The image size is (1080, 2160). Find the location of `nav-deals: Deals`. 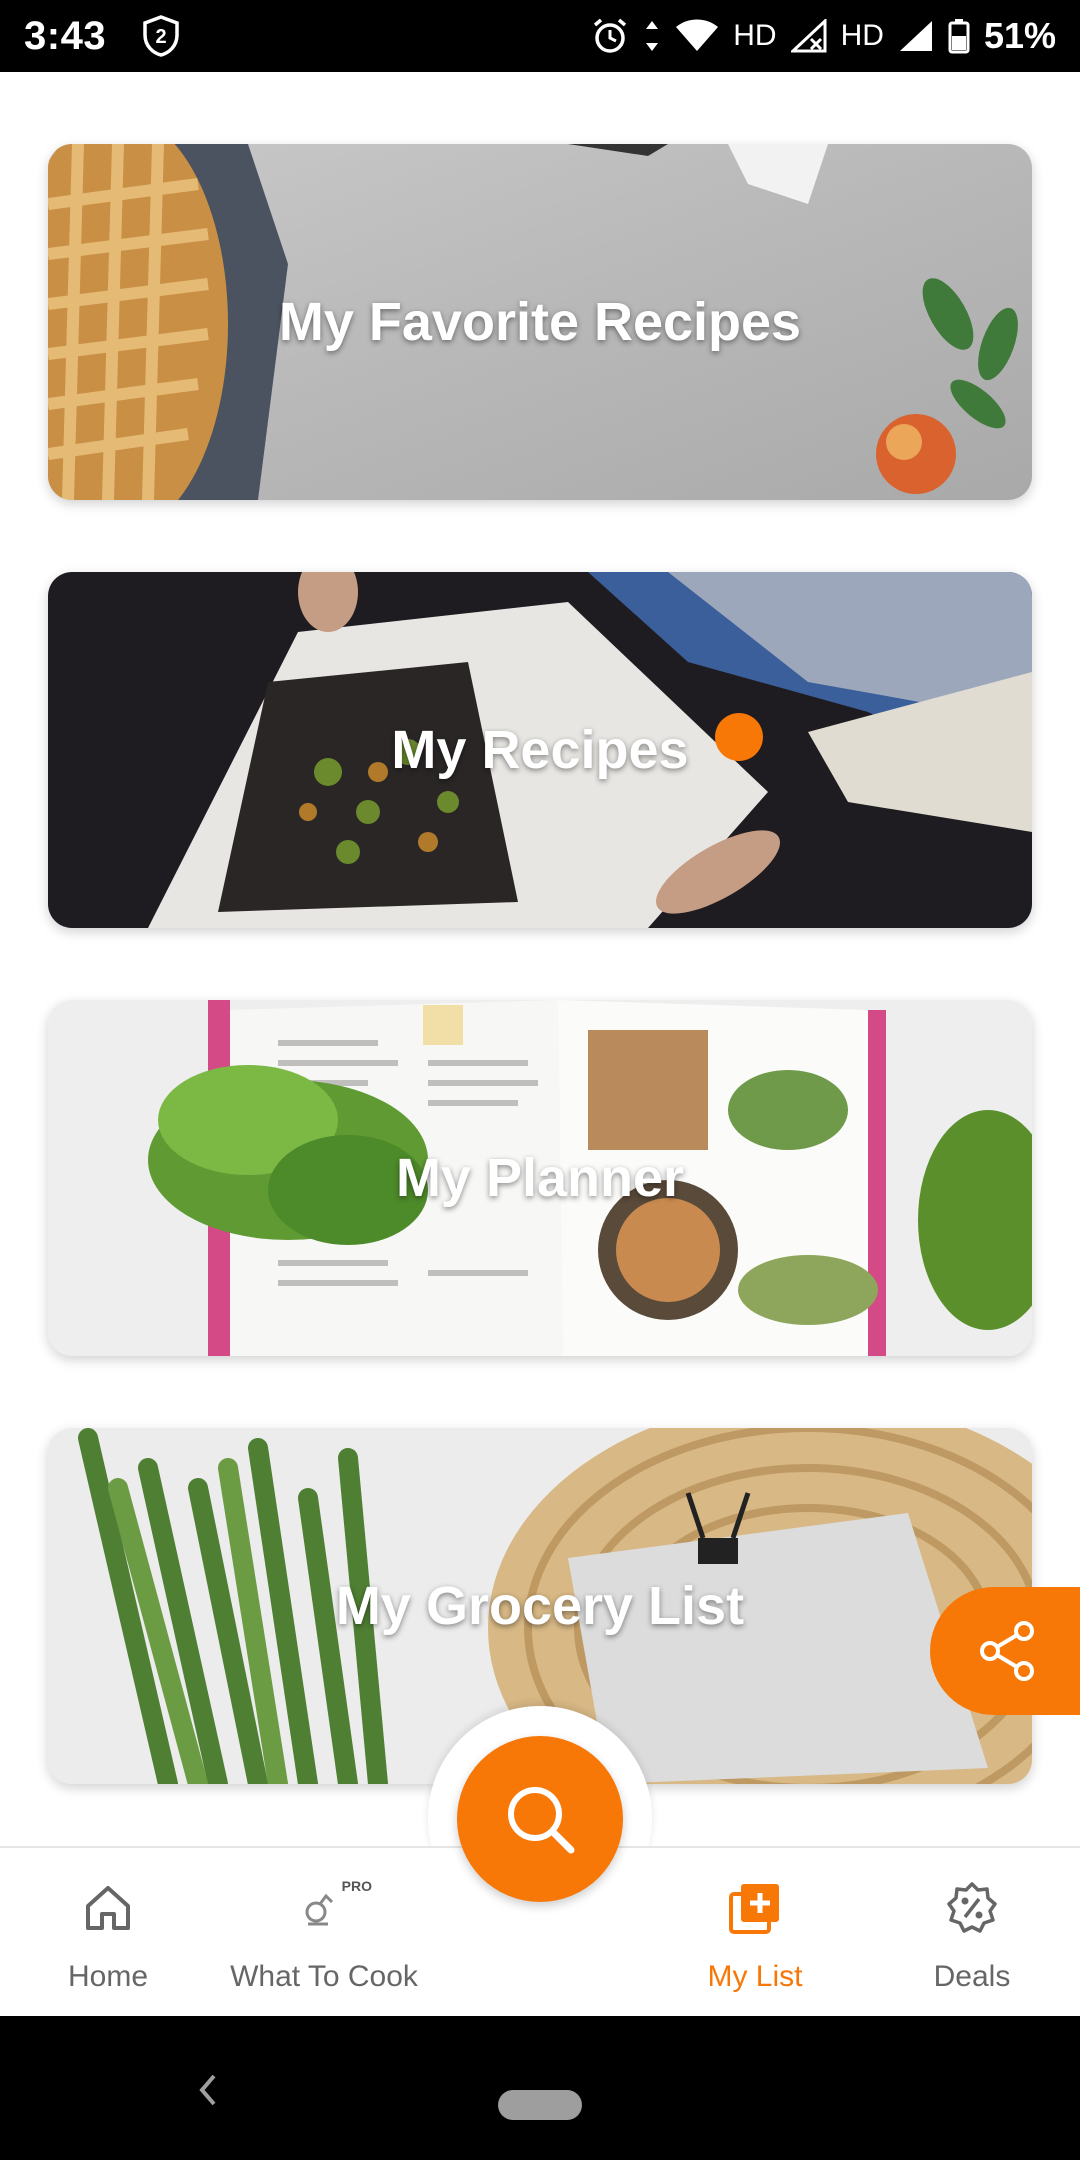

nav-deals: Deals is located at coordinates (972, 1935).